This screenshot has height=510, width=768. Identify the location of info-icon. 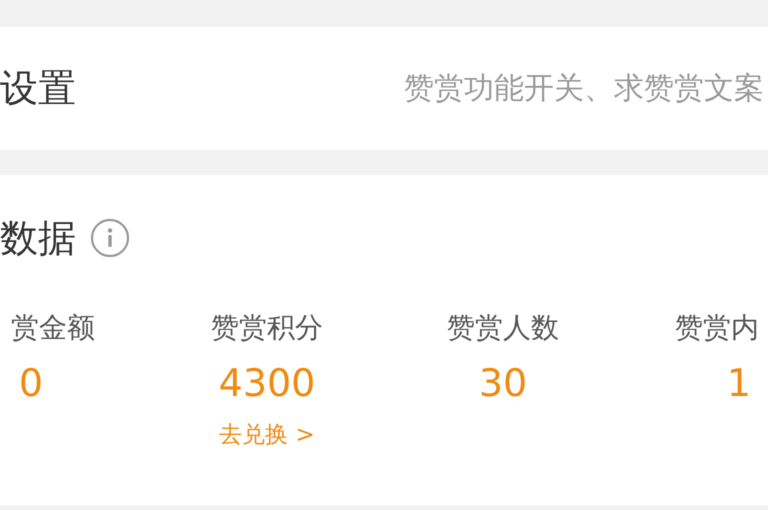
(110, 238).